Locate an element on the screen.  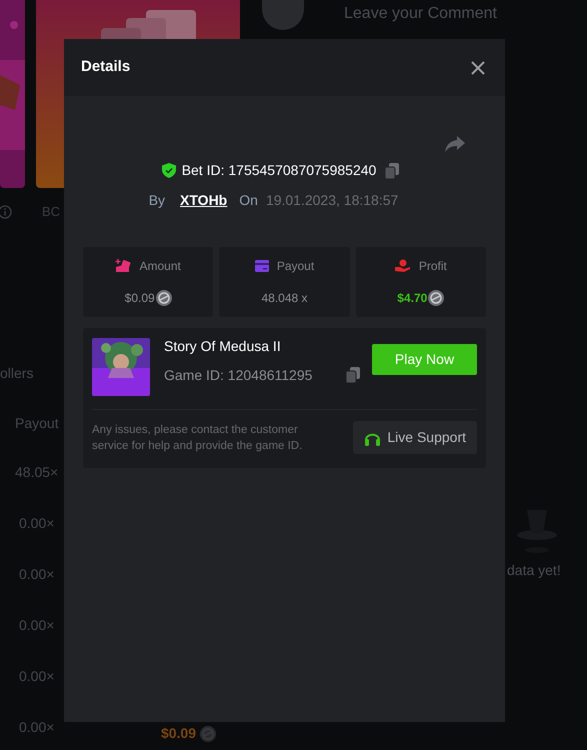
support-message: Any issues, please contact the customer service for help and provide the game ID. is located at coordinates (198, 438).